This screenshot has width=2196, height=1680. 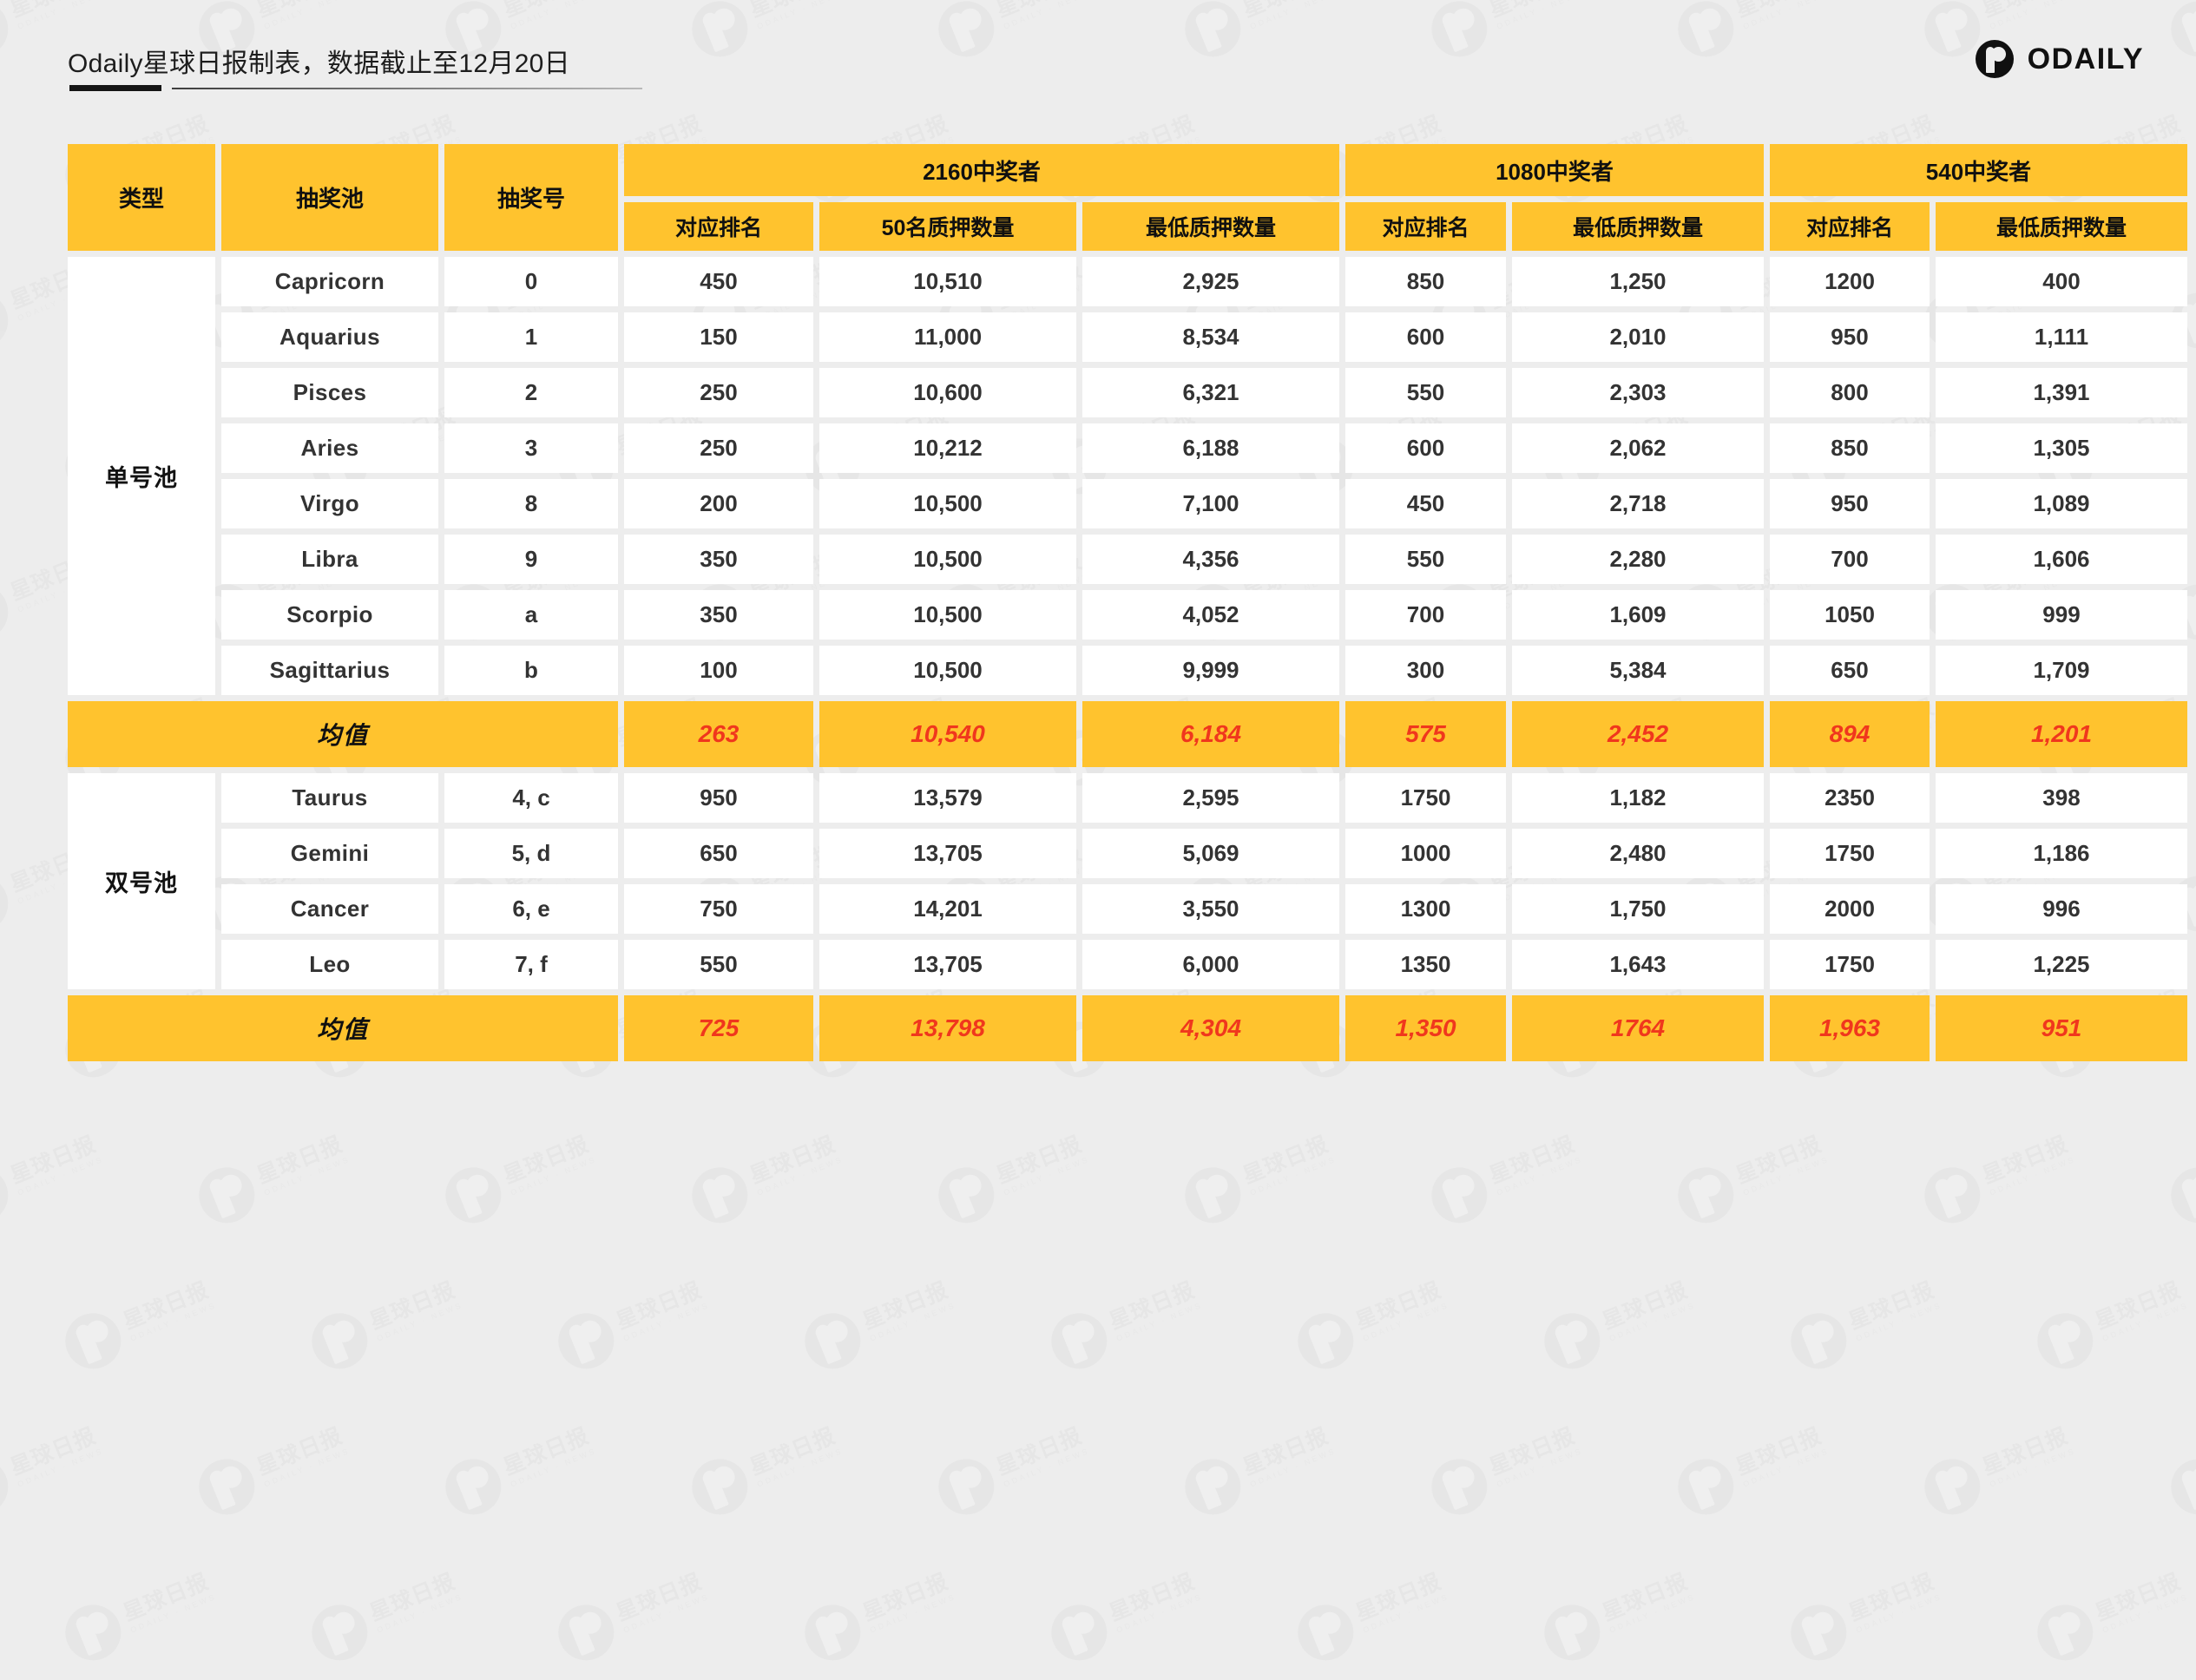 What do you see at coordinates (141, 197) in the screenshot?
I see `column-header-type: 类型` at bounding box center [141, 197].